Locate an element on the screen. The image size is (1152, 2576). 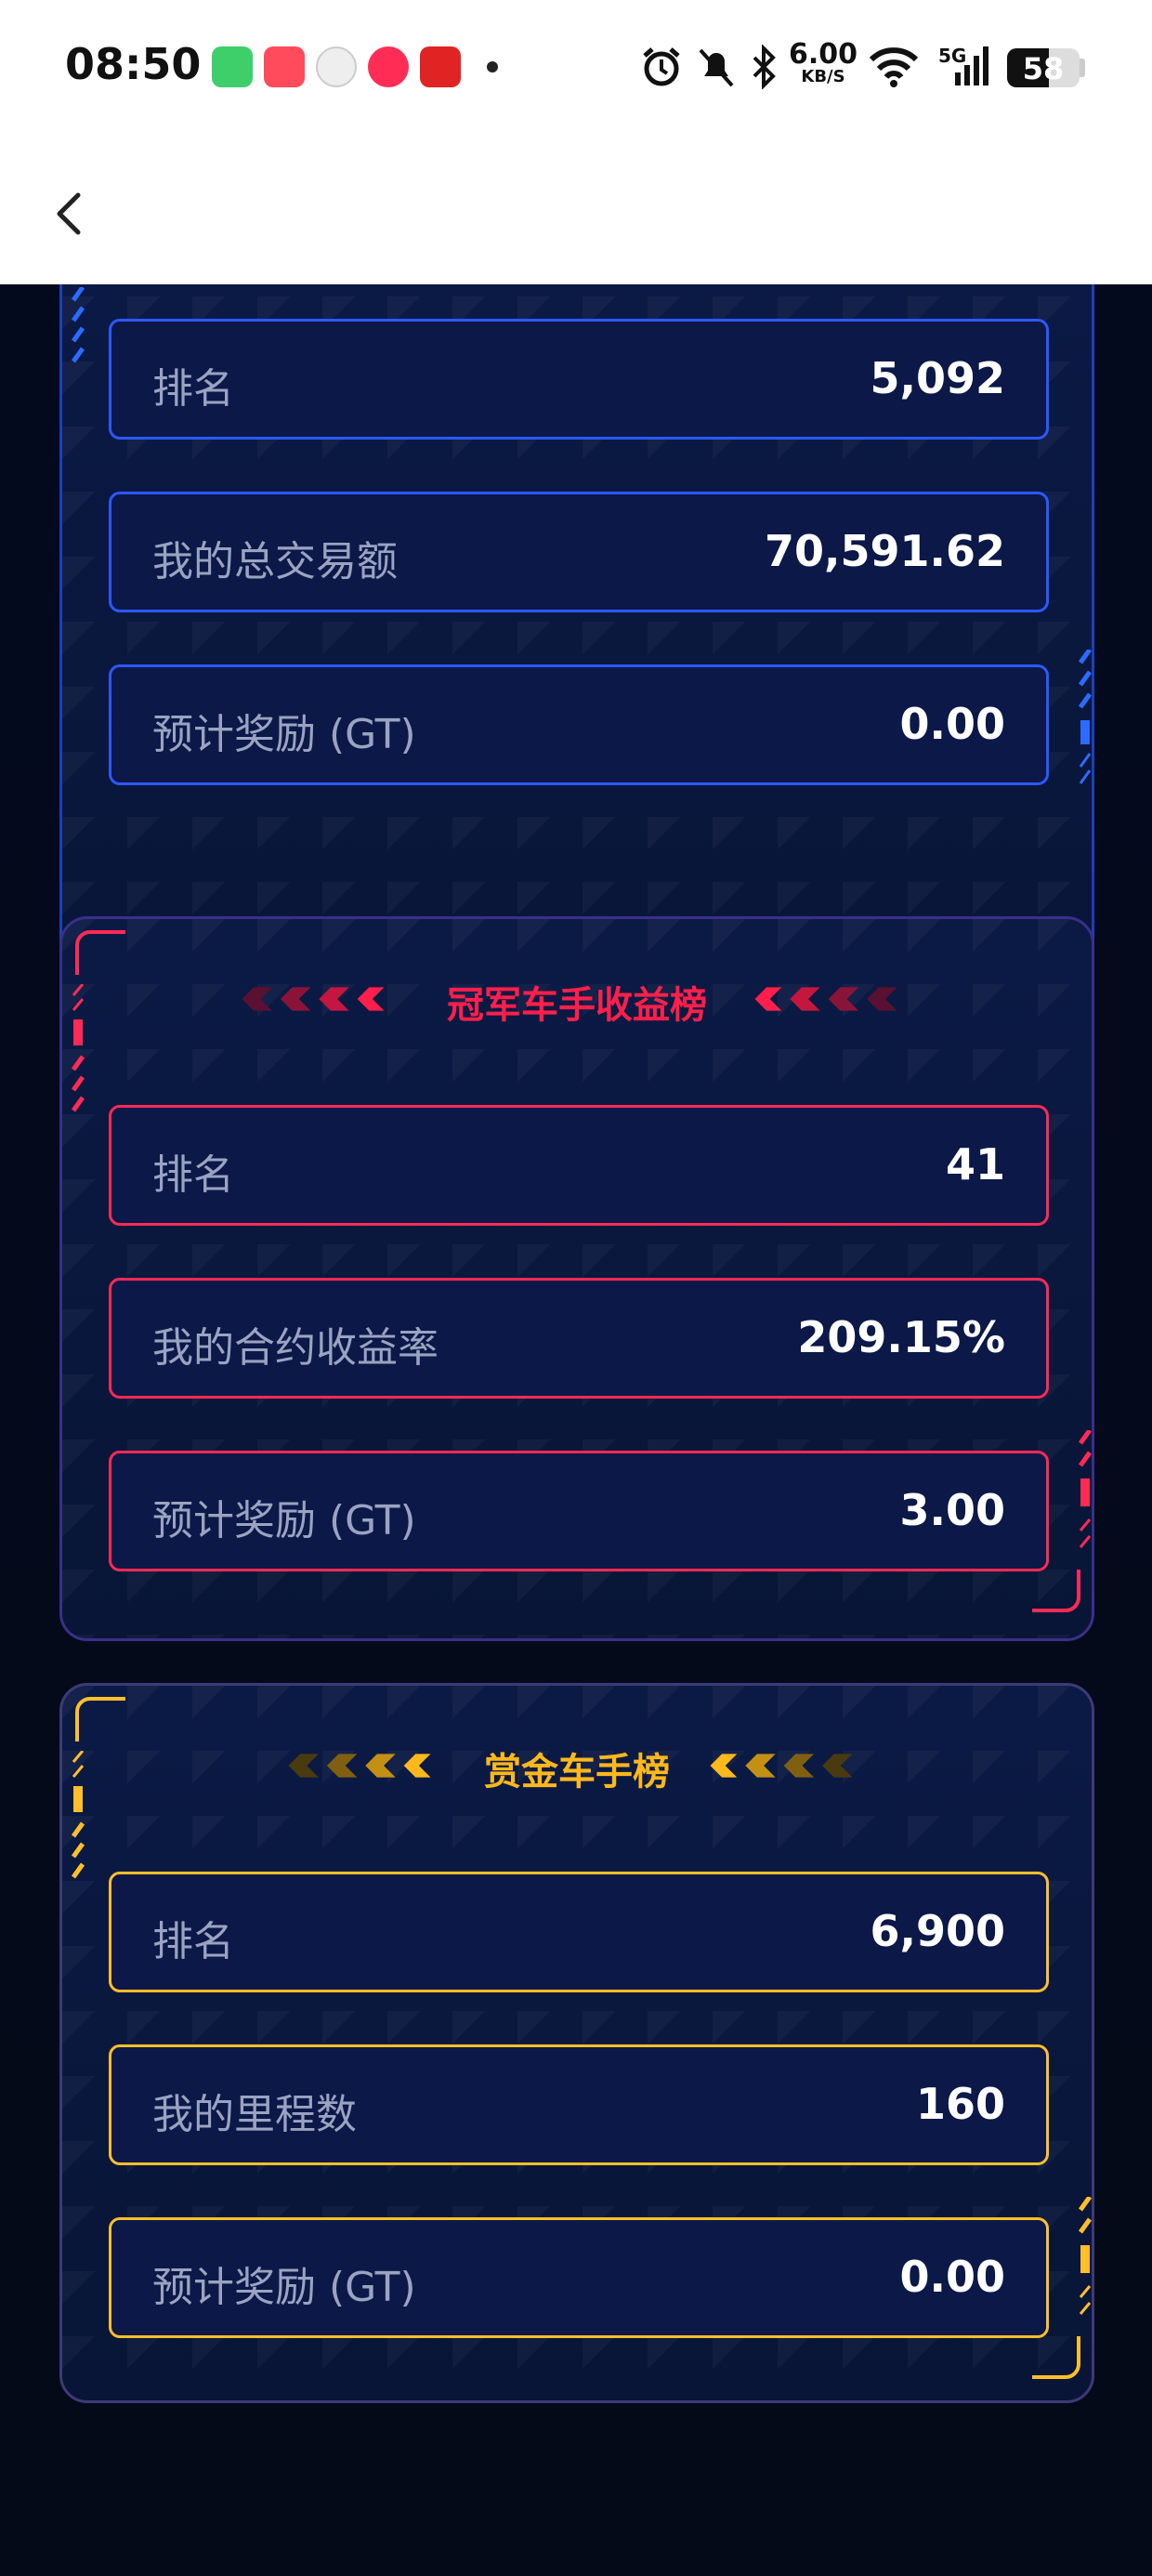
battery-nub is located at coordinates (1082, 68).